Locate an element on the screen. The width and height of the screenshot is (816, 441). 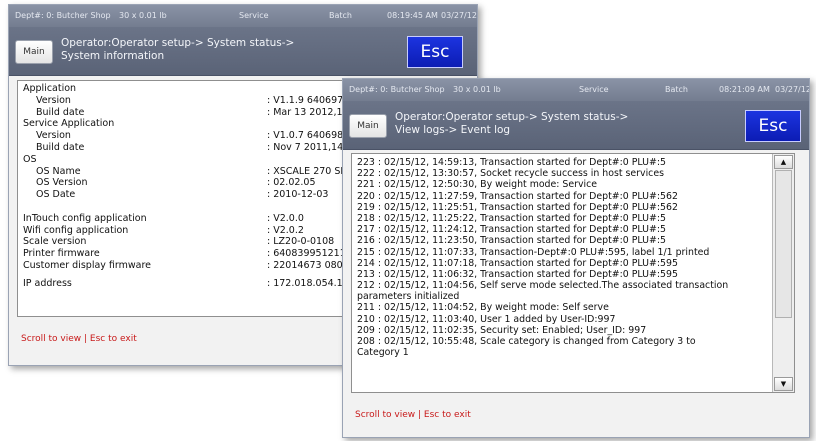
time-label: 08:21:09 AM is located at coordinates (744, 89).